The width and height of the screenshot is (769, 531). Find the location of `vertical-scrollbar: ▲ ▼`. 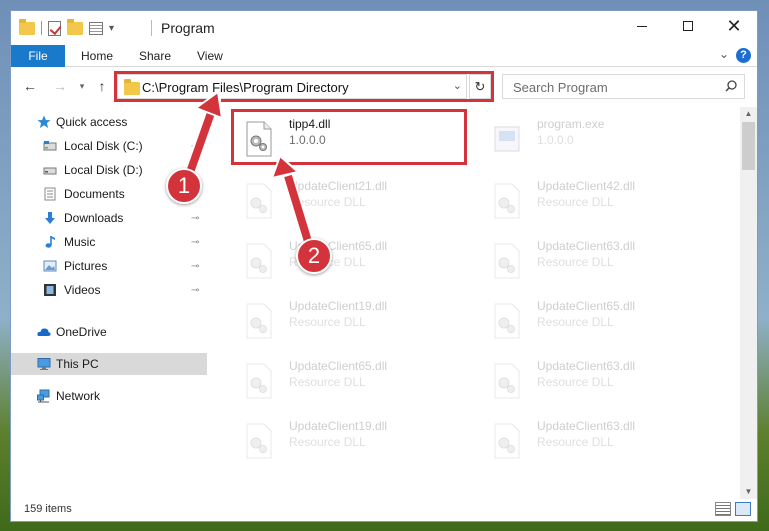

vertical-scrollbar: ▲ ▼ is located at coordinates (748, 303).